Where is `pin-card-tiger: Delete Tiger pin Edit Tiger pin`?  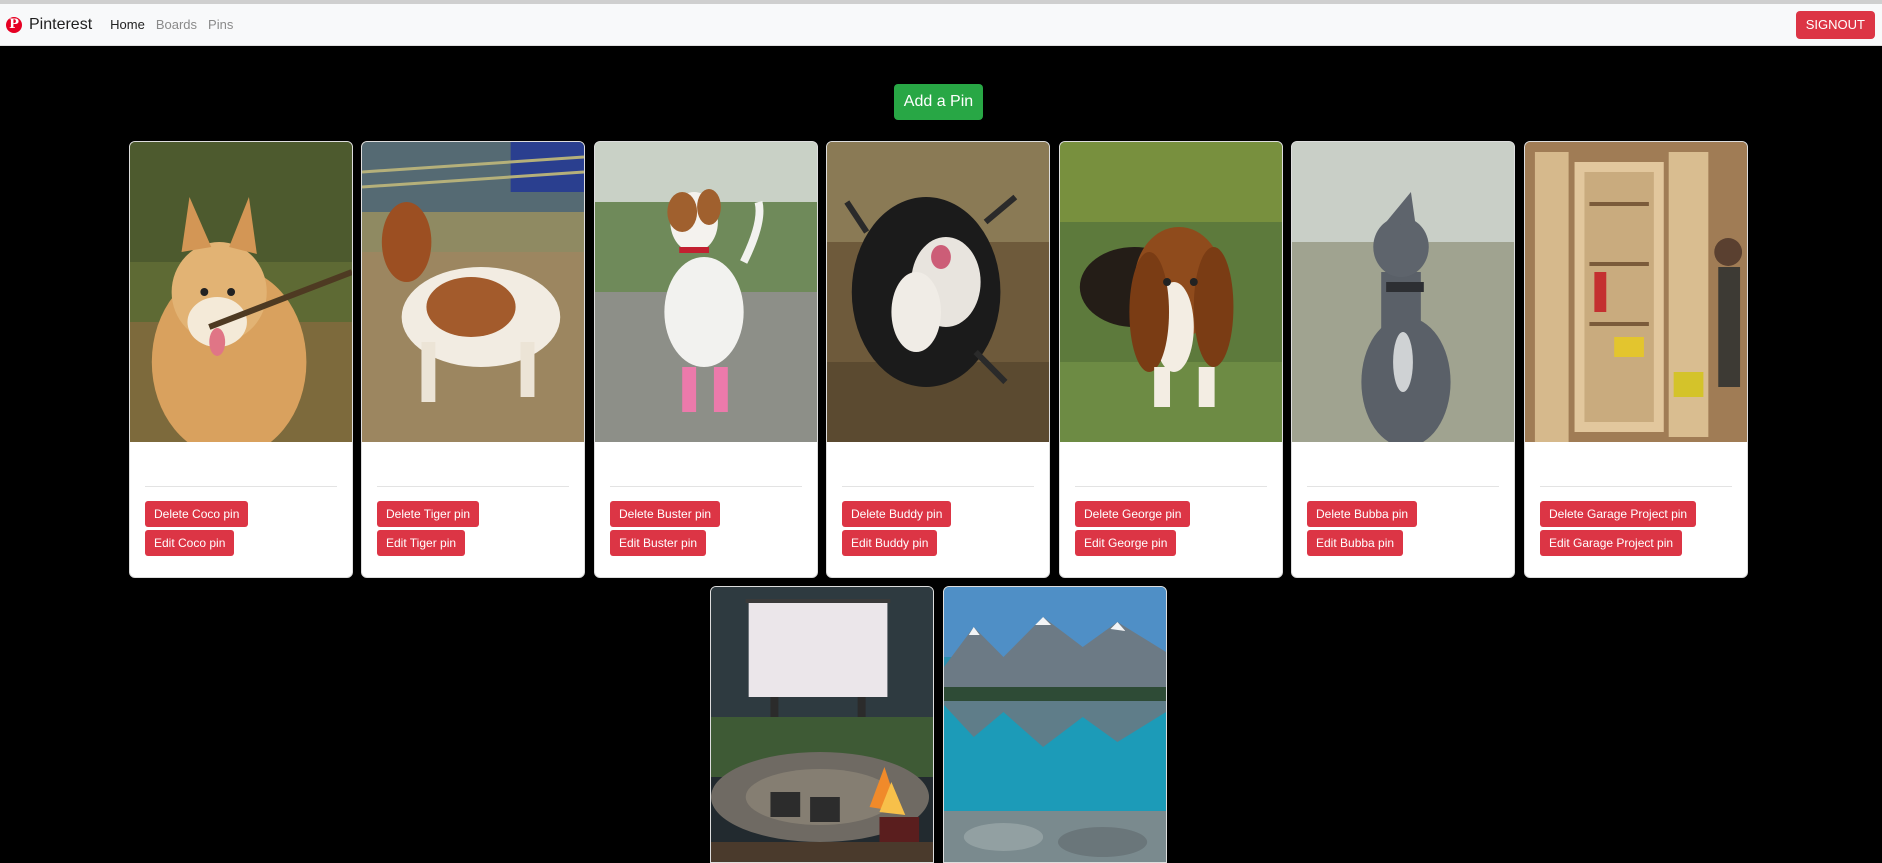 pin-card-tiger: Delete Tiger pin Edit Tiger pin is located at coordinates (473, 359).